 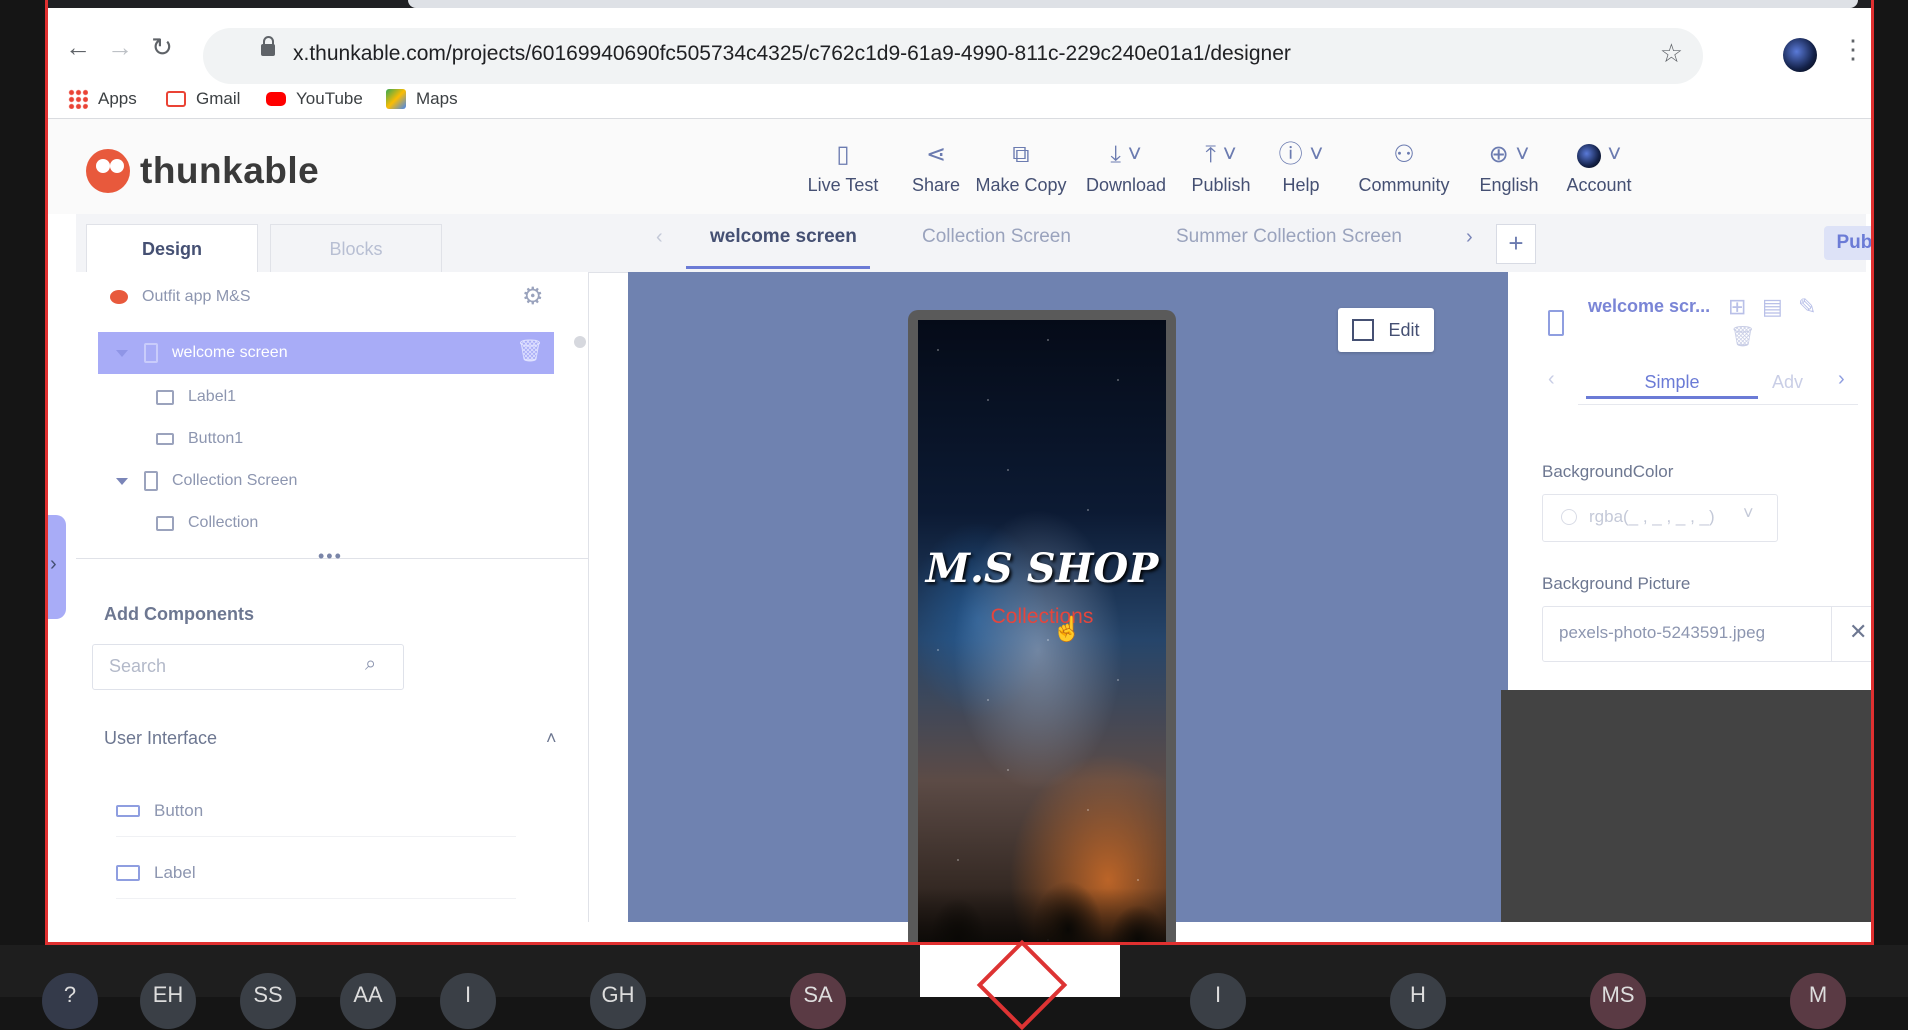 What do you see at coordinates (356, 248) in the screenshot?
I see `tab-blocks: Blocks` at bounding box center [356, 248].